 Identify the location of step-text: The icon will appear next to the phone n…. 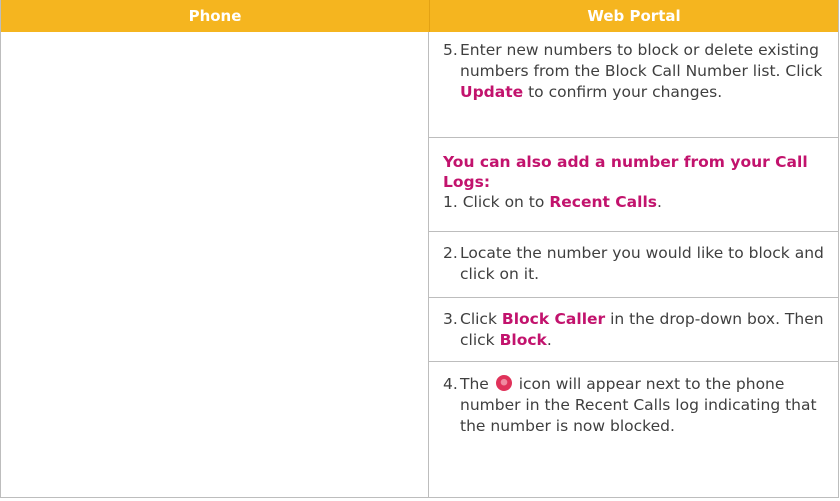
(642, 405).